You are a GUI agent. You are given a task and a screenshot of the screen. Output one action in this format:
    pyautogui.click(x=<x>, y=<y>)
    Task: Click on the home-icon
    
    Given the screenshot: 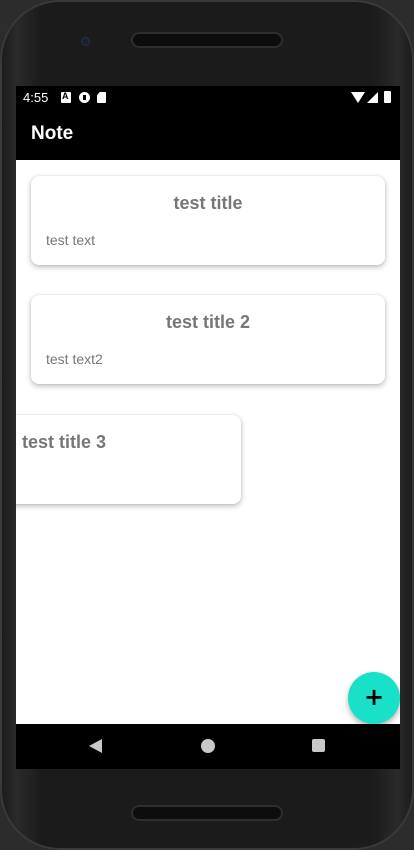 What is the action you would take?
    pyautogui.click(x=208, y=746)
    